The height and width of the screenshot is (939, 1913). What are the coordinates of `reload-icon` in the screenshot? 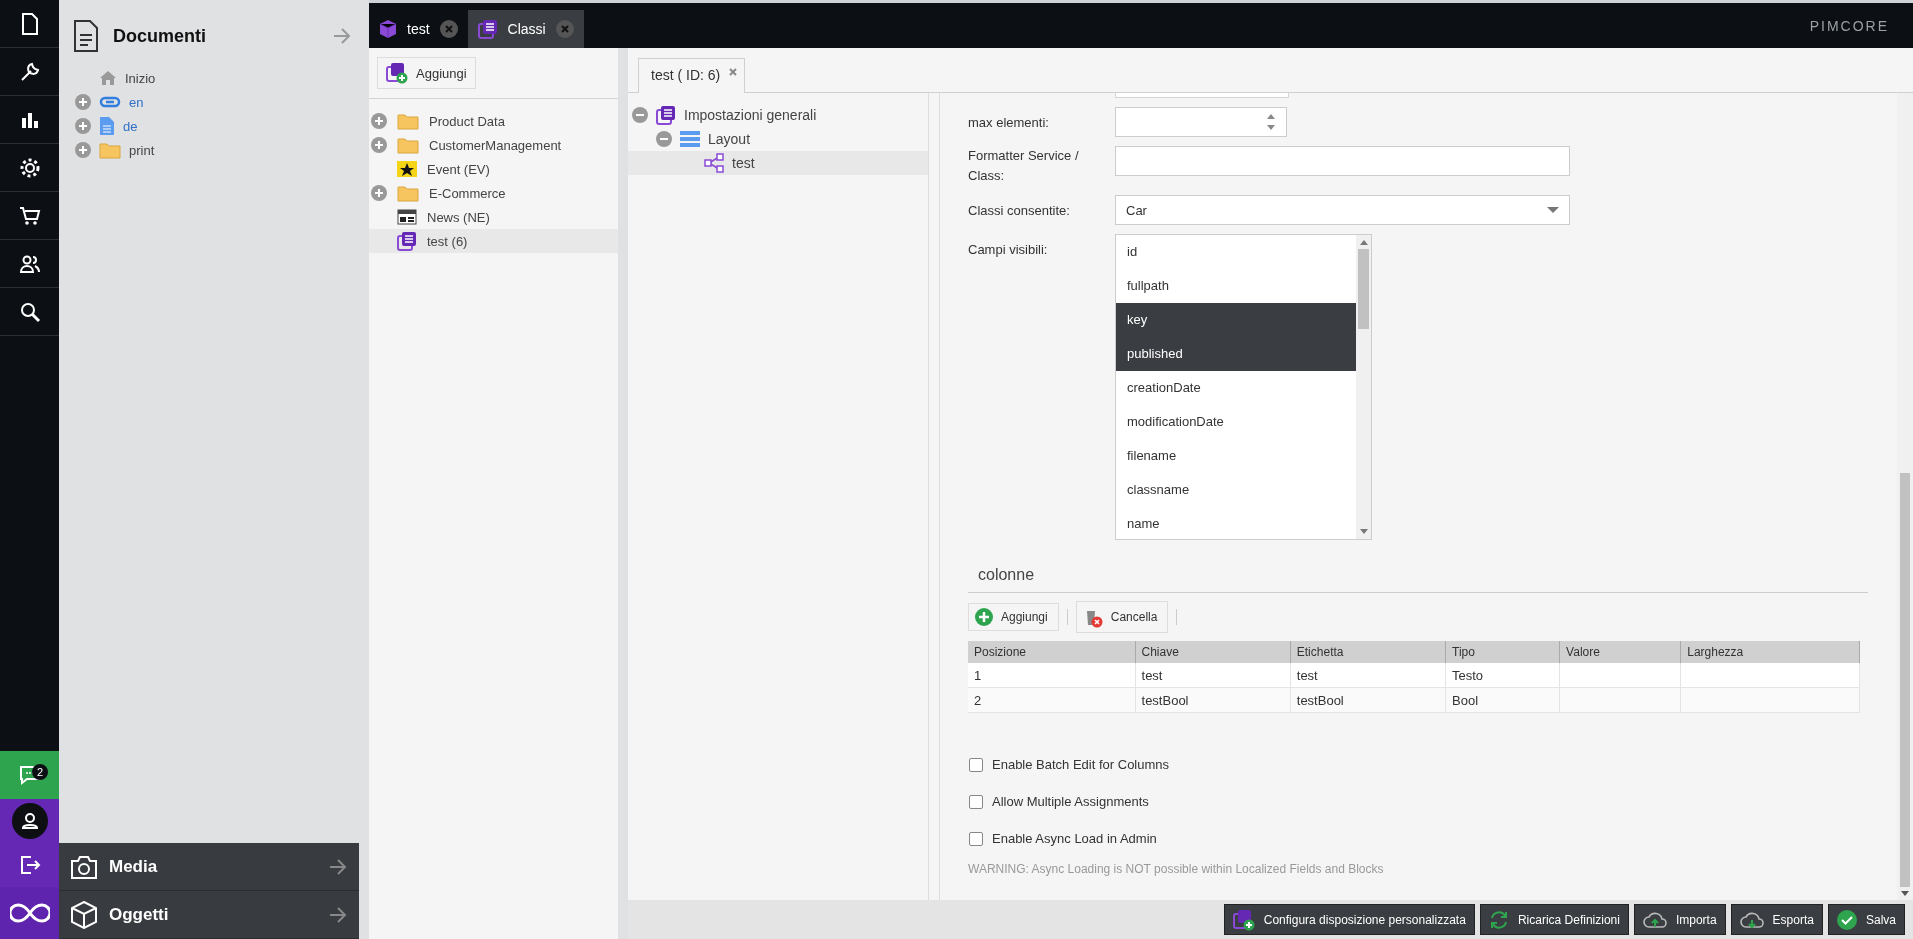 It's located at (1498, 919).